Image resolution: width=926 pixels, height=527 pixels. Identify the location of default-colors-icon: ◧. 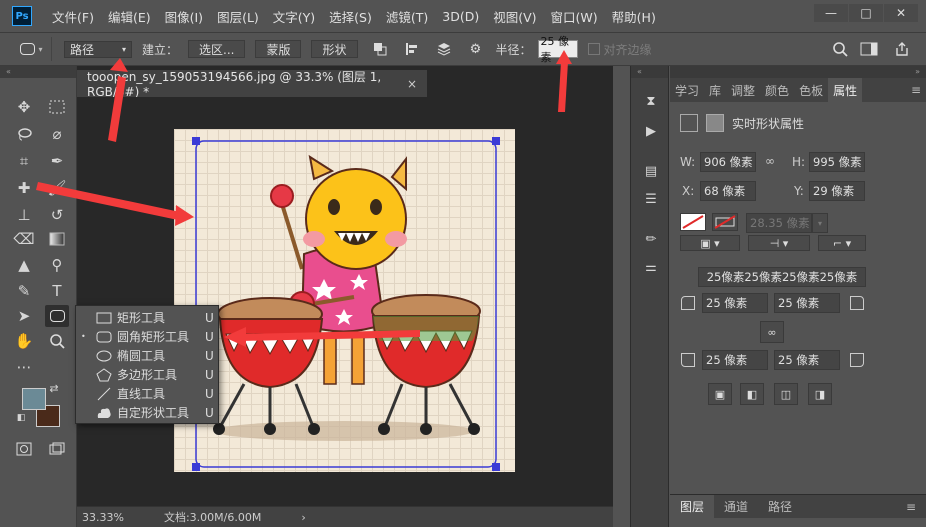
(21, 418).